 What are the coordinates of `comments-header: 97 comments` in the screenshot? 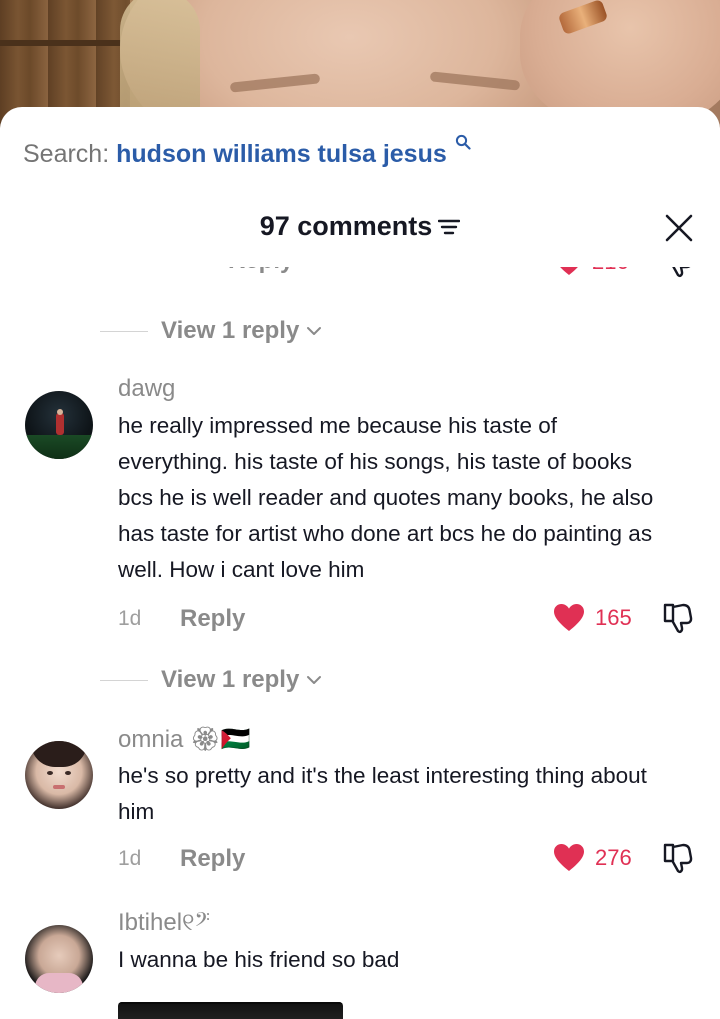 It's located at (360, 226).